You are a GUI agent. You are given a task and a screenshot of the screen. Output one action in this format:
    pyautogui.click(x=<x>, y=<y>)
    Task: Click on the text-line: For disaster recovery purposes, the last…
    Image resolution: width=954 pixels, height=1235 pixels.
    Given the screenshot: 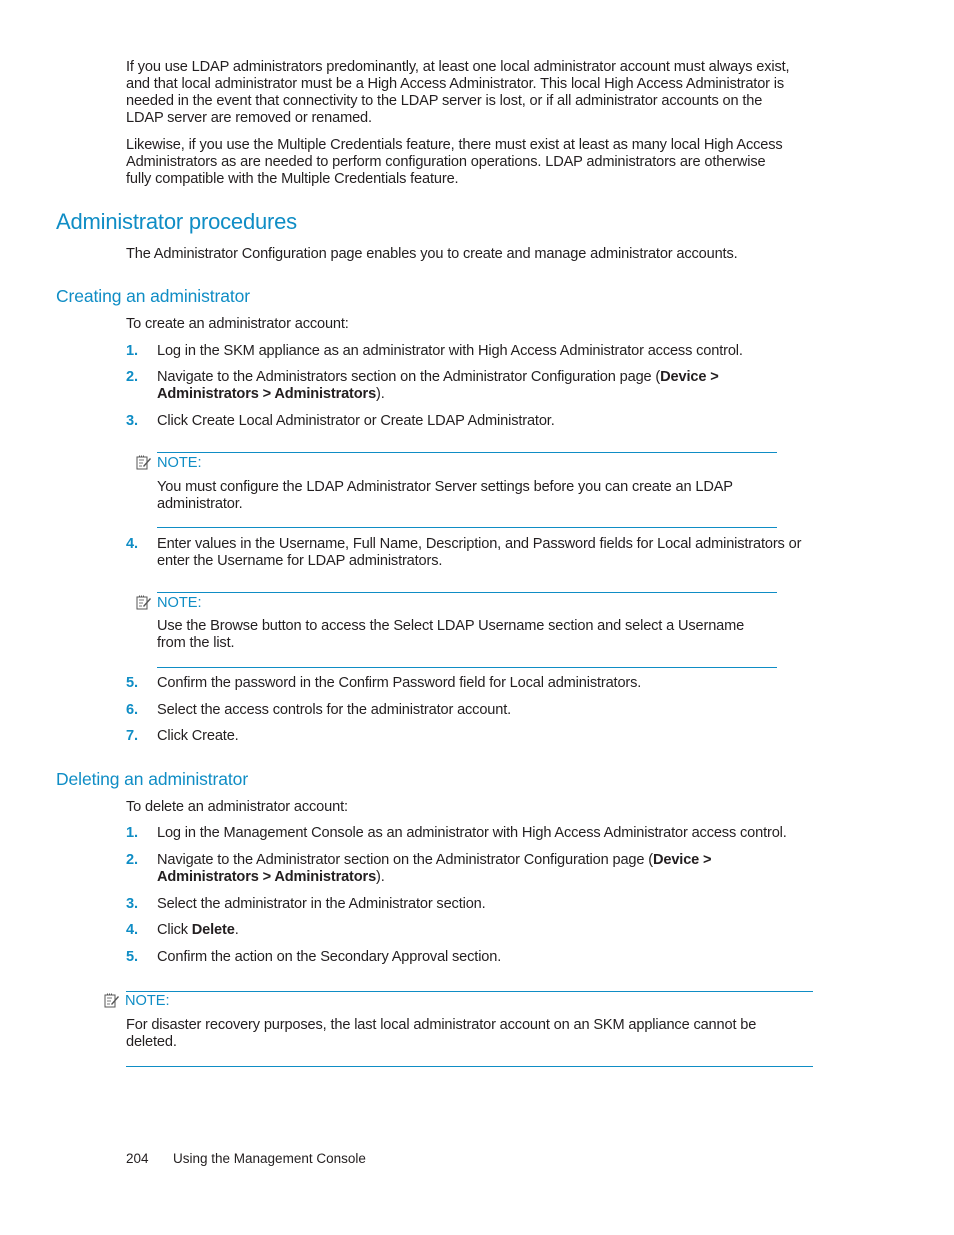 What is the action you would take?
    pyautogui.click(x=441, y=1025)
    